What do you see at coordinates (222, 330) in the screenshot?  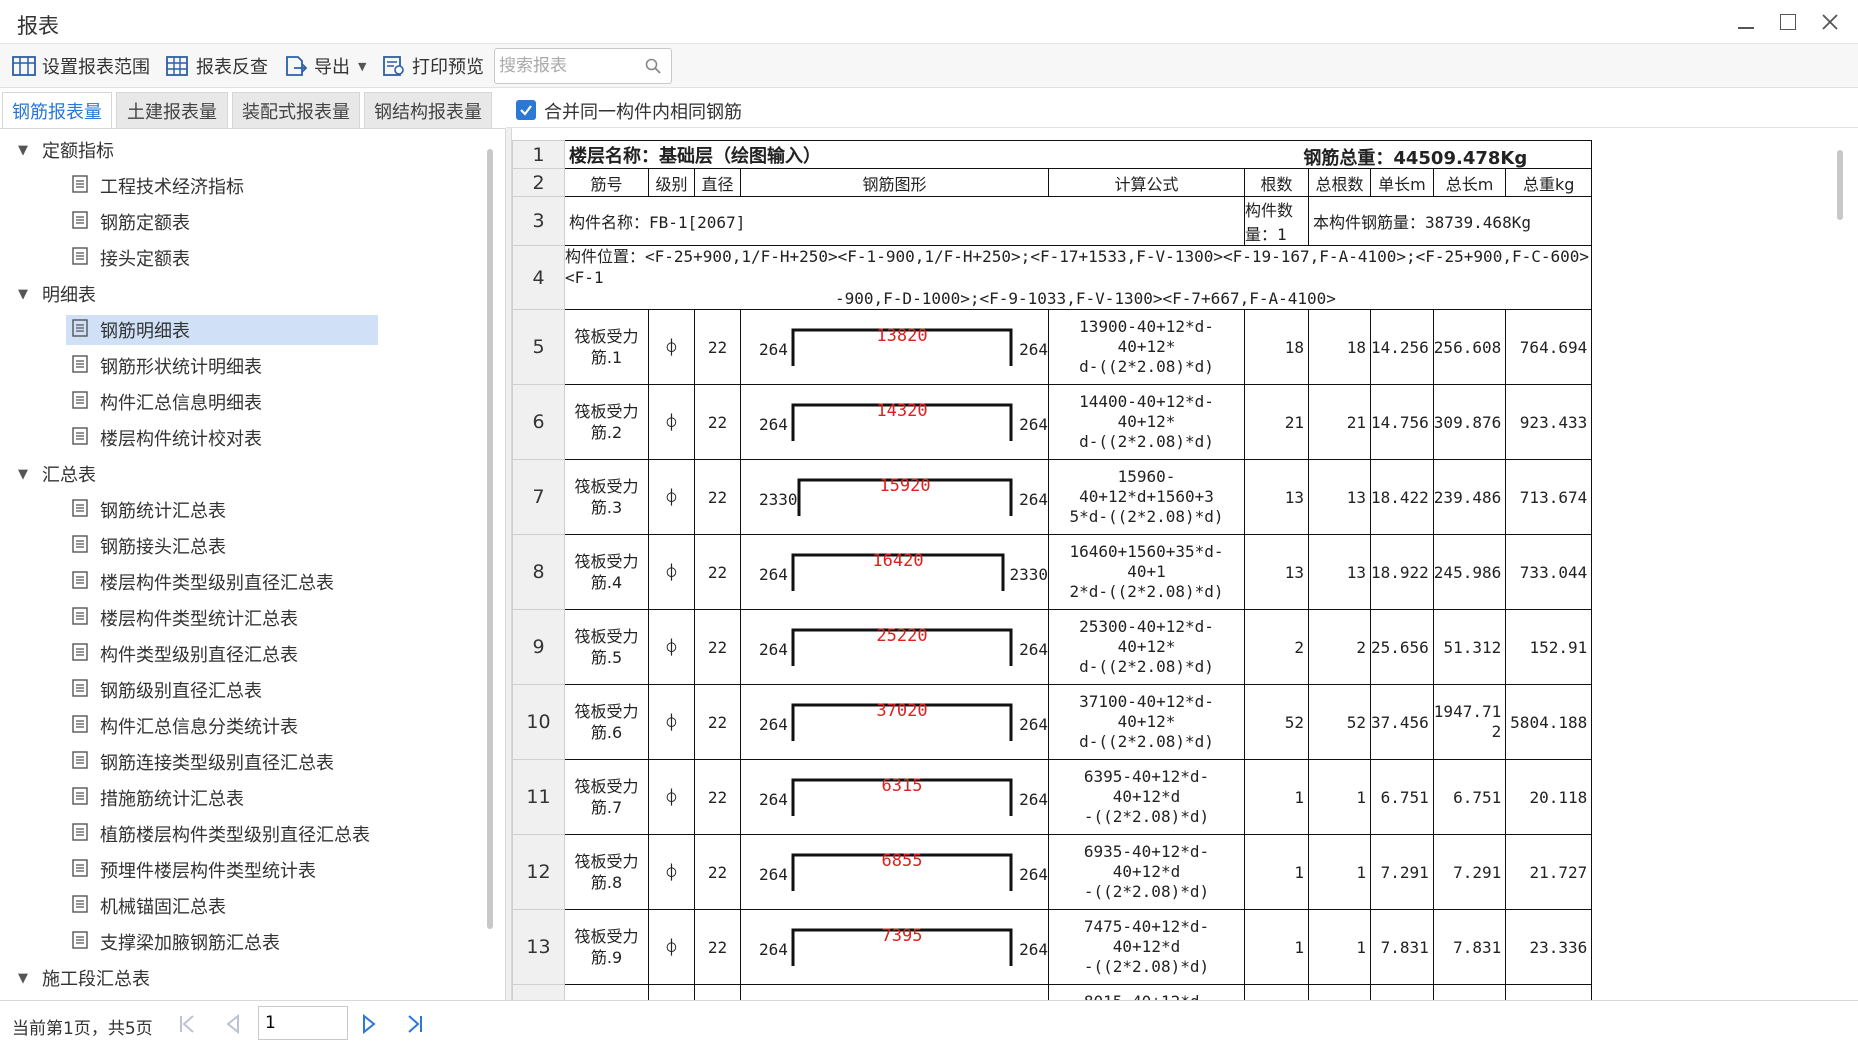 I see `tree-item: 钢筋明细表` at bounding box center [222, 330].